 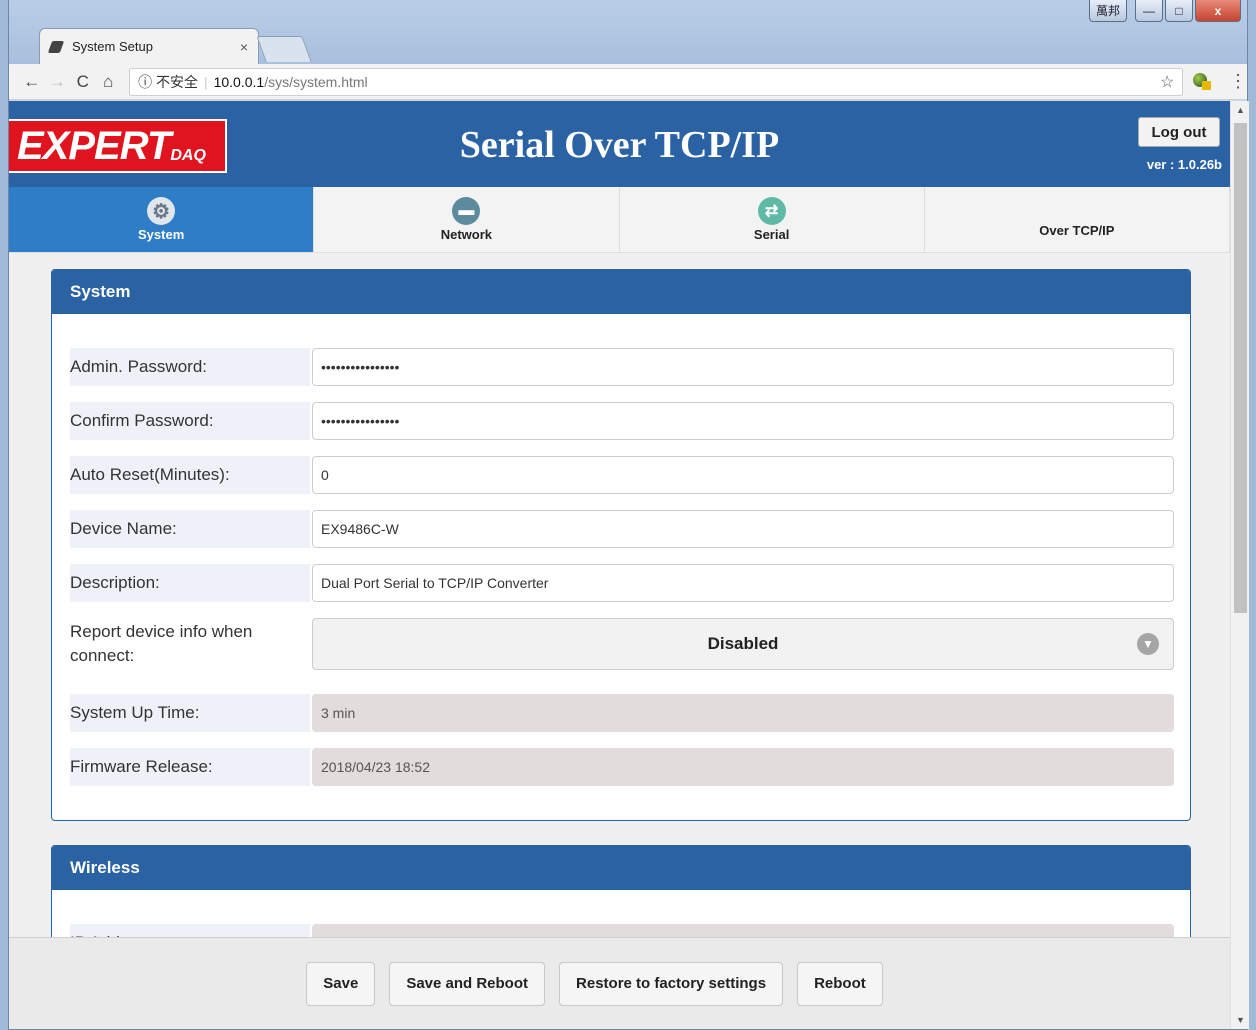 I want to click on minimize-button: —, so click(x=1149, y=11).